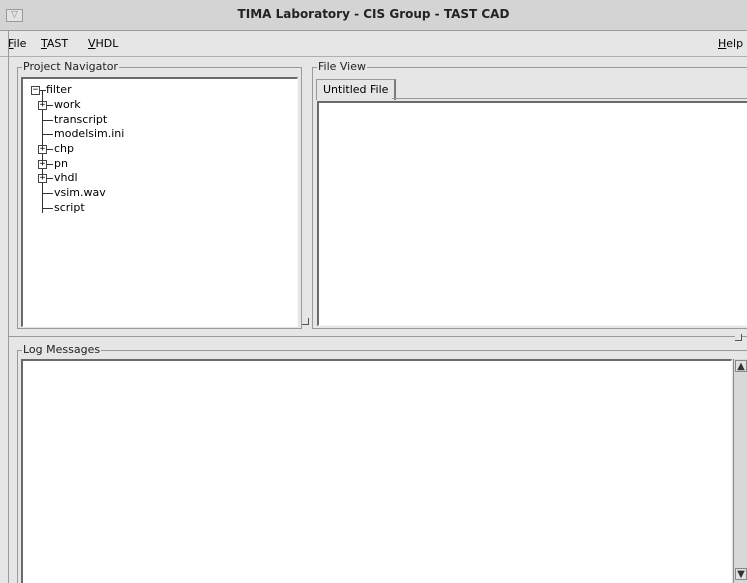 This screenshot has width=747, height=583. What do you see at coordinates (8, 307) in the screenshot?
I see `window-left-edge` at bounding box center [8, 307].